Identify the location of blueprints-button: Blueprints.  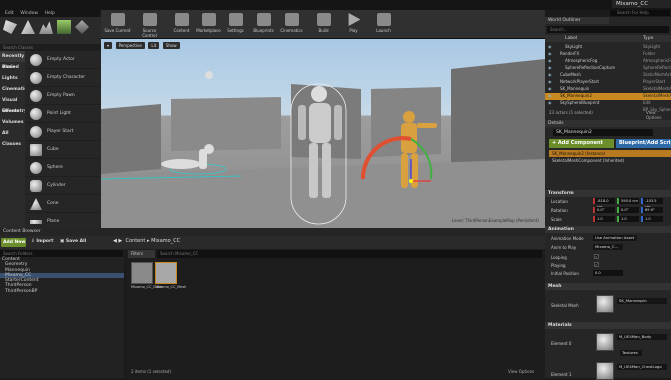
(263, 25).